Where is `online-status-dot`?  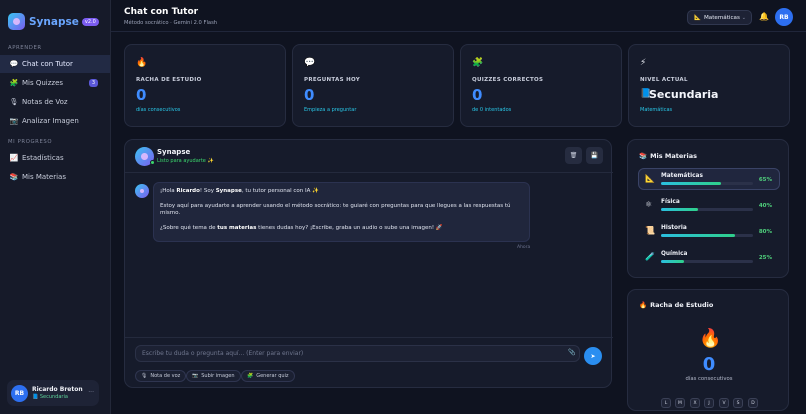
online-status-dot is located at coordinates (152, 162).